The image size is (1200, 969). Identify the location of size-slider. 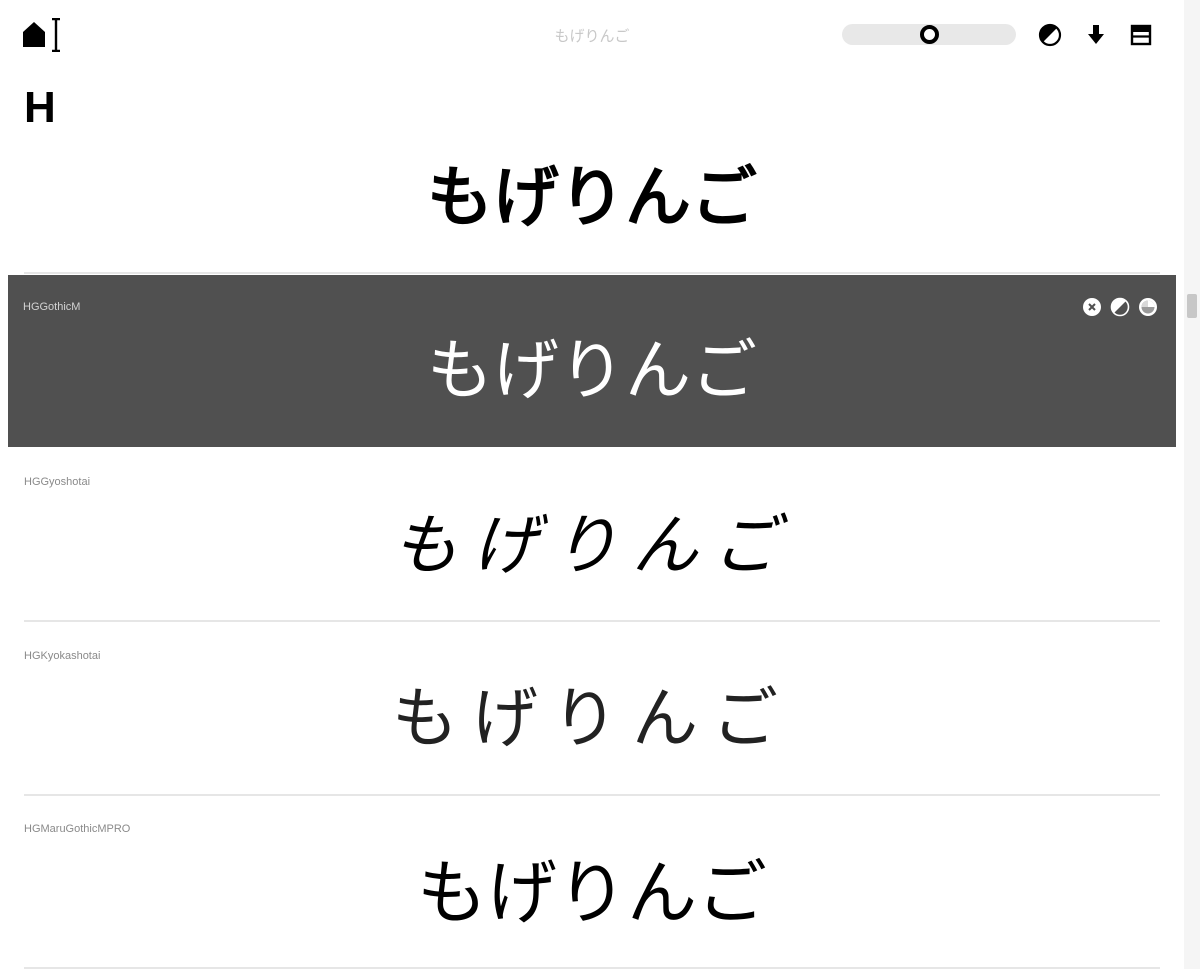
(929, 34).